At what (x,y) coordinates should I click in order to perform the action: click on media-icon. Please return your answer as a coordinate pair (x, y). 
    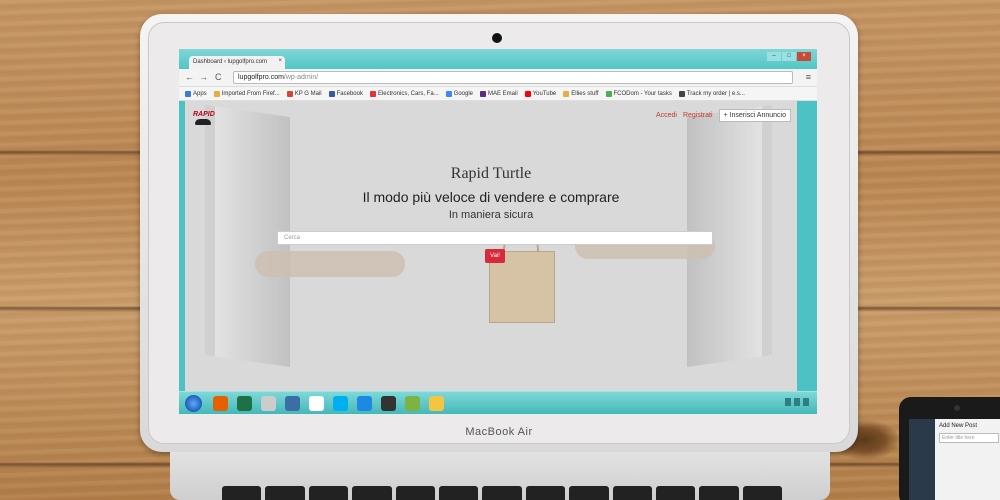
    Looking at the image, I should click on (292, 403).